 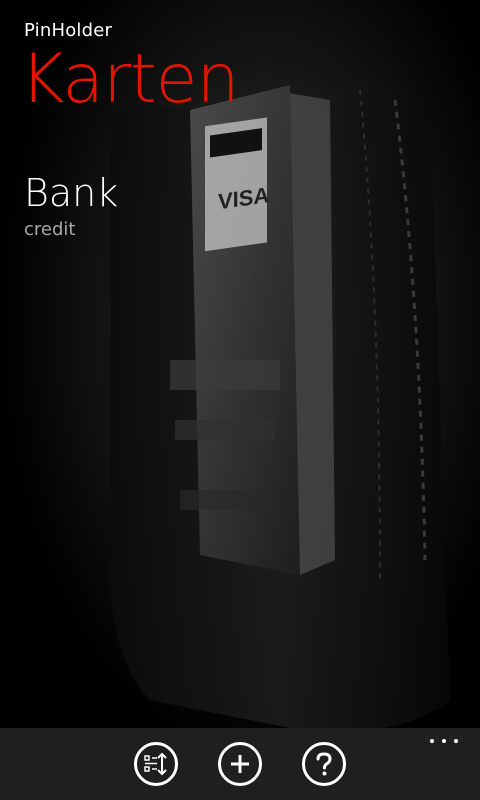 I want to click on page-title: Karten, so click(x=130, y=79).